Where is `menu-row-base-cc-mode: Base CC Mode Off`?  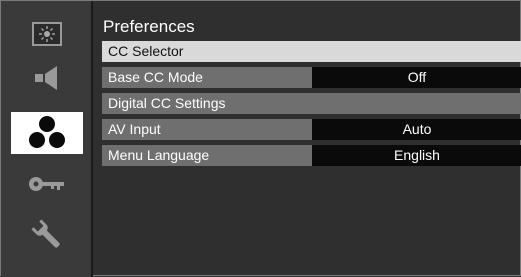 menu-row-base-cc-mode: Base CC Mode Off is located at coordinates (311, 77).